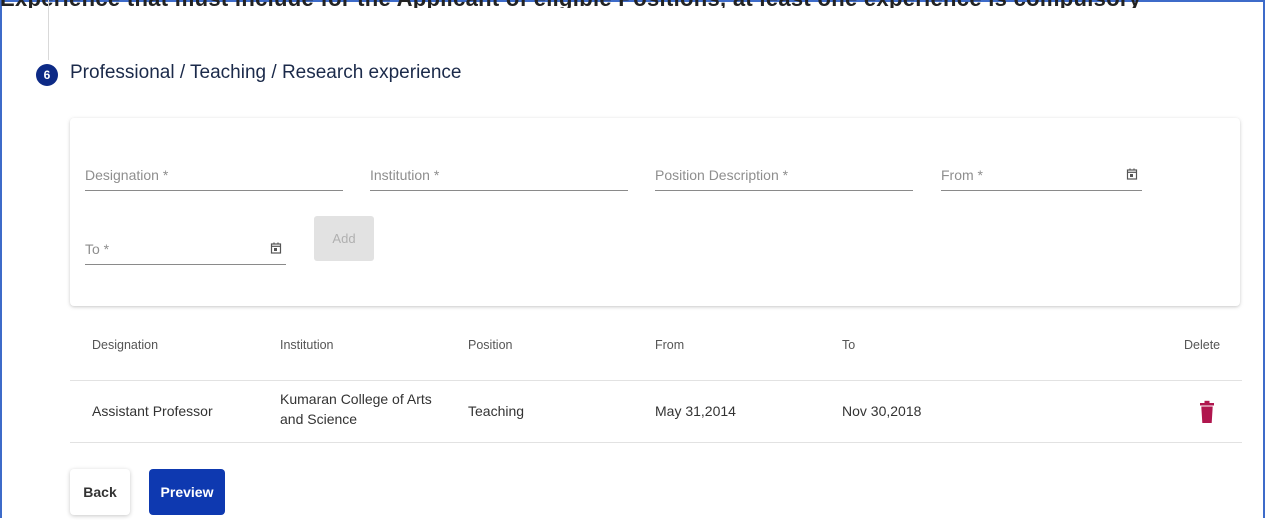  Describe the element at coordinates (1026, 175) in the screenshot. I see `from-date-input` at that location.